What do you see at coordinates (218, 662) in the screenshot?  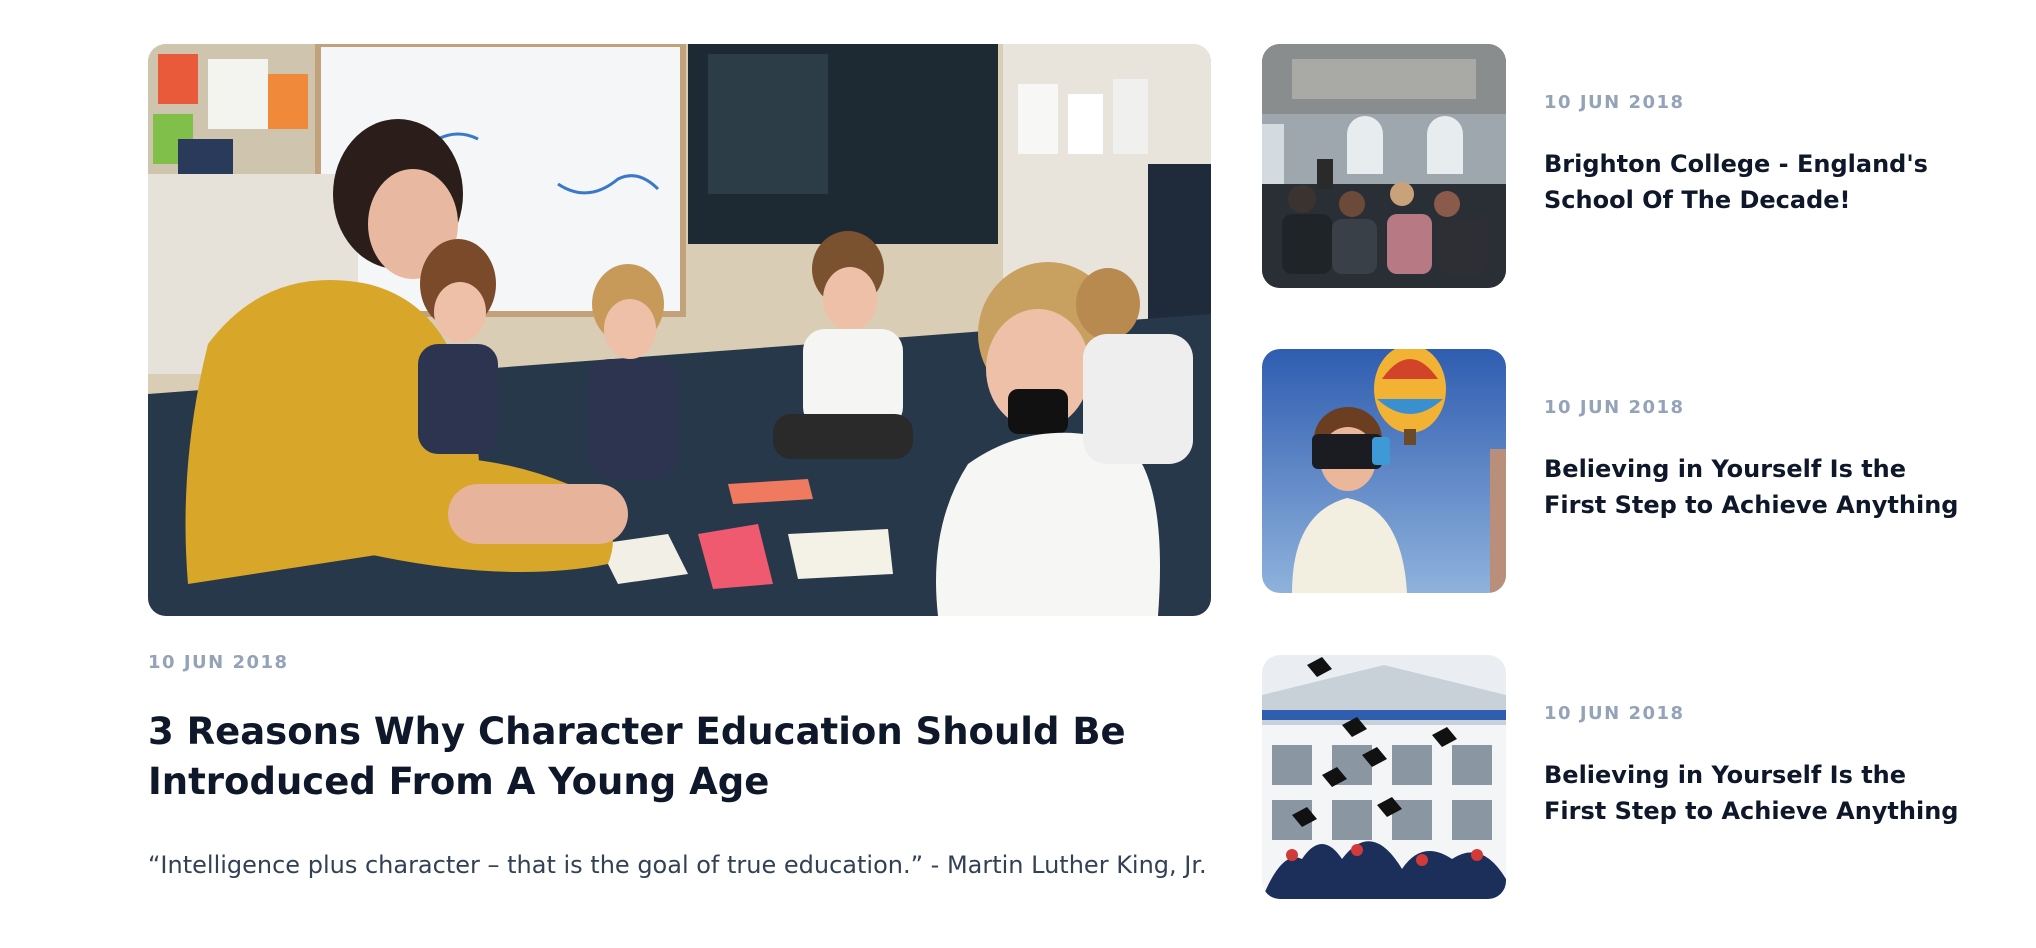 I see `featured-article-date: 10 JUN 2018` at bounding box center [218, 662].